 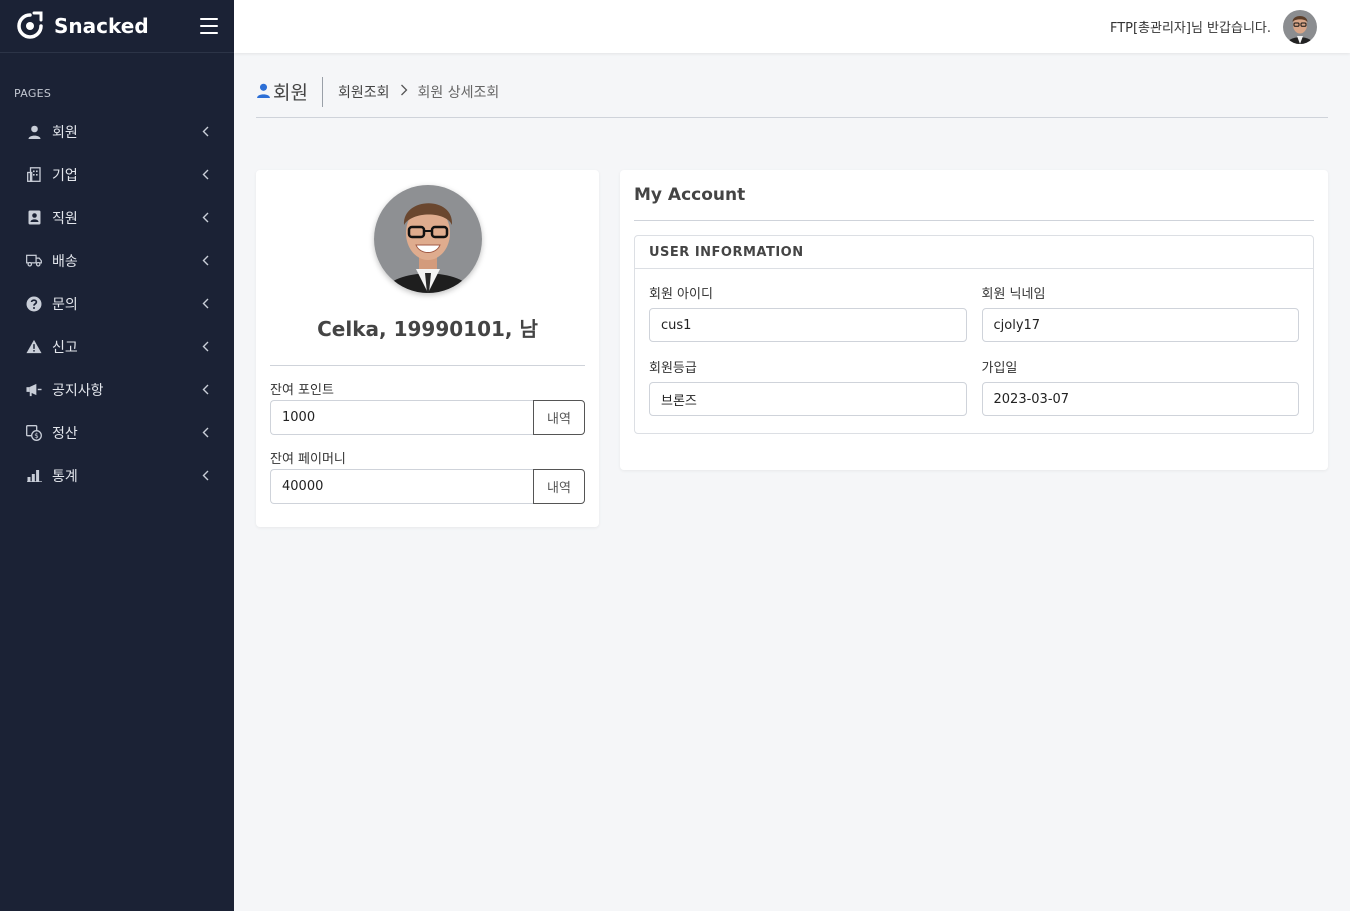 I want to click on sidebar-item-label: 정산, so click(x=65, y=433).